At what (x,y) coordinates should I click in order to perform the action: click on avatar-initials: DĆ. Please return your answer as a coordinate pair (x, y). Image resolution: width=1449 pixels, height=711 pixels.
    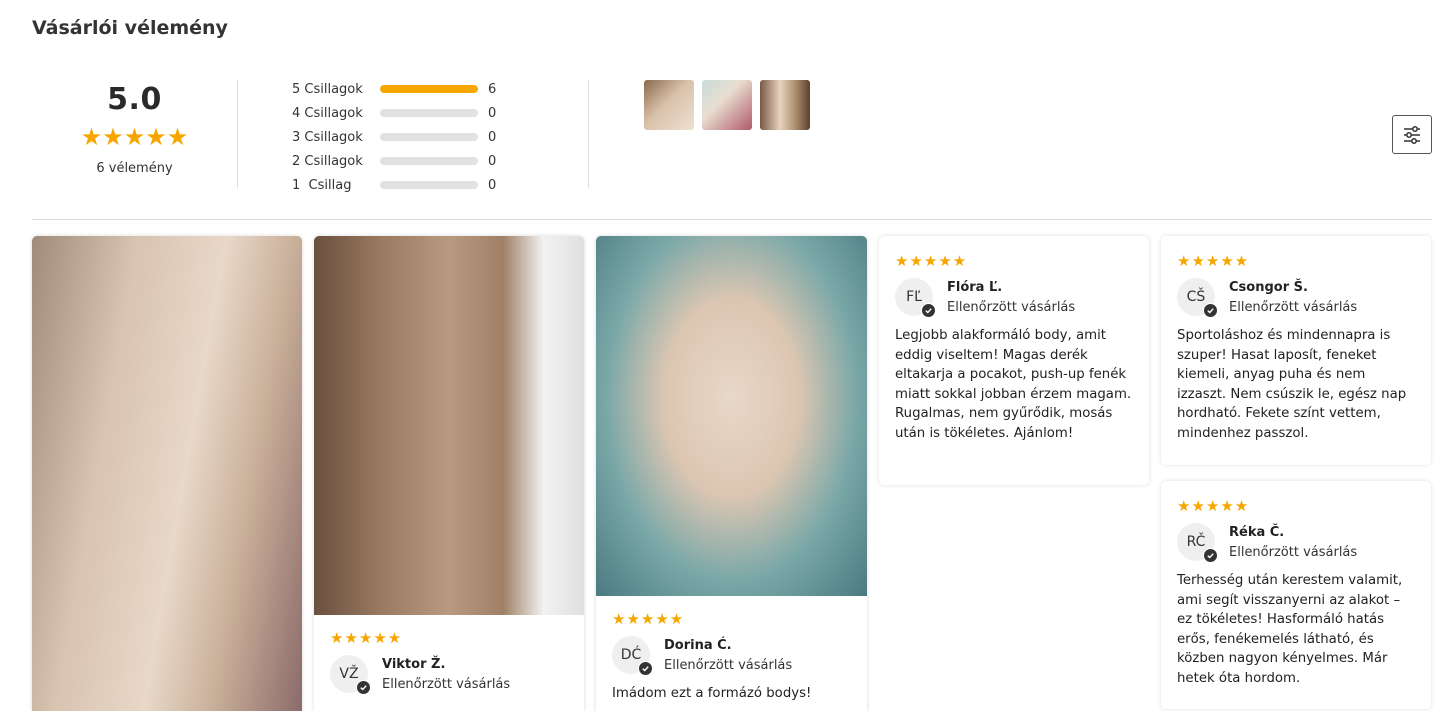
    Looking at the image, I should click on (631, 655).